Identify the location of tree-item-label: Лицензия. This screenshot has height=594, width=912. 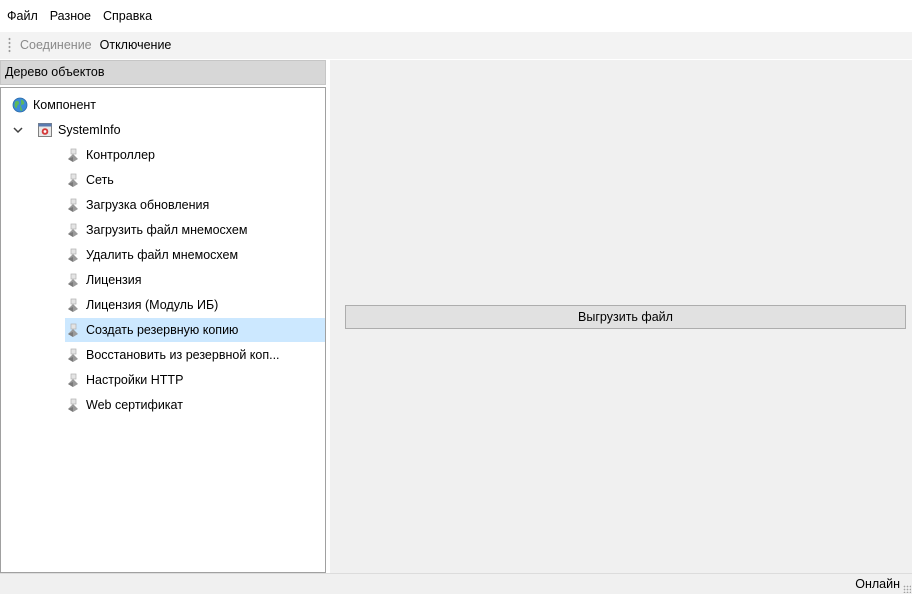
(114, 280).